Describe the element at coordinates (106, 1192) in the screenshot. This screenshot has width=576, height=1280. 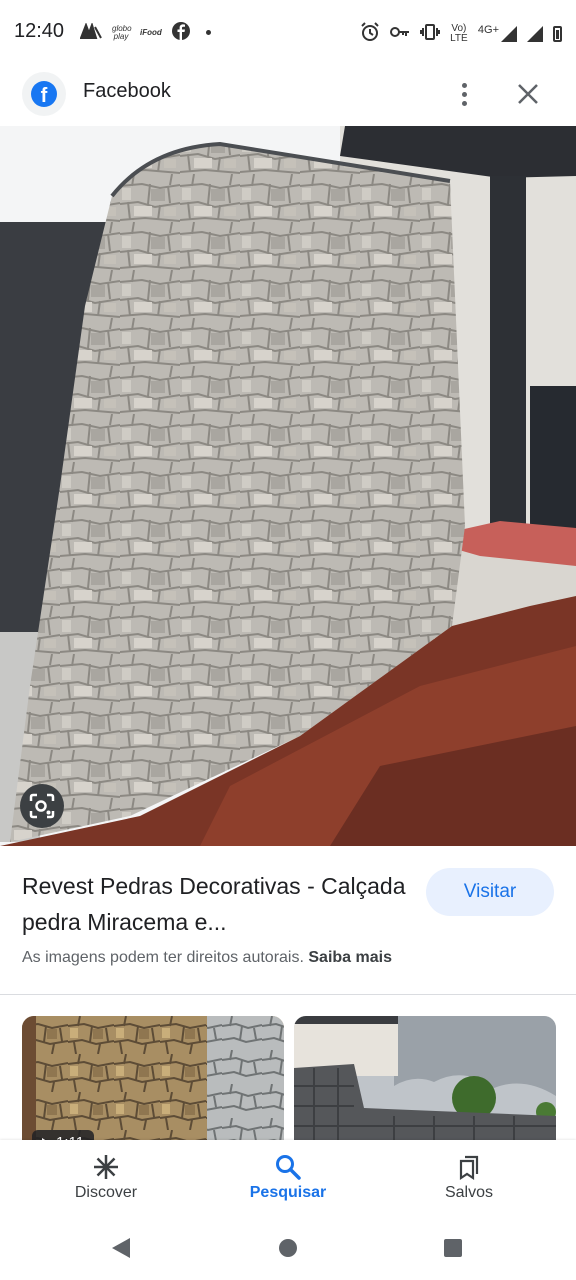
I see `nav-discover-label: Discover` at that location.